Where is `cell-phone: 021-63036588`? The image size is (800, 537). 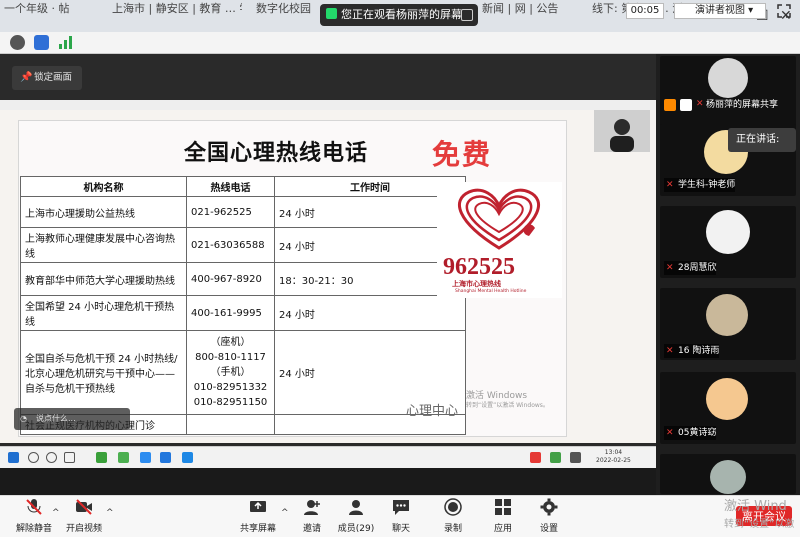 cell-phone: 021-63036588 is located at coordinates (230, 245).